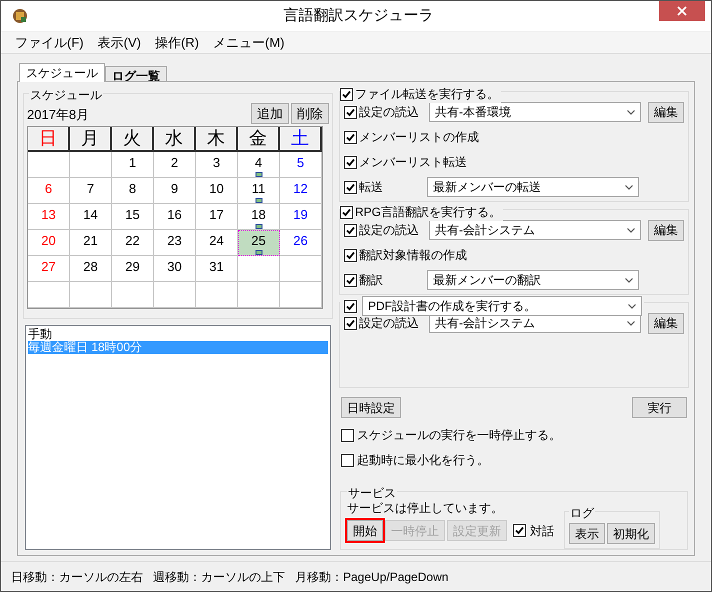  I want to click on weekday-header: 月, so click(91, 139).